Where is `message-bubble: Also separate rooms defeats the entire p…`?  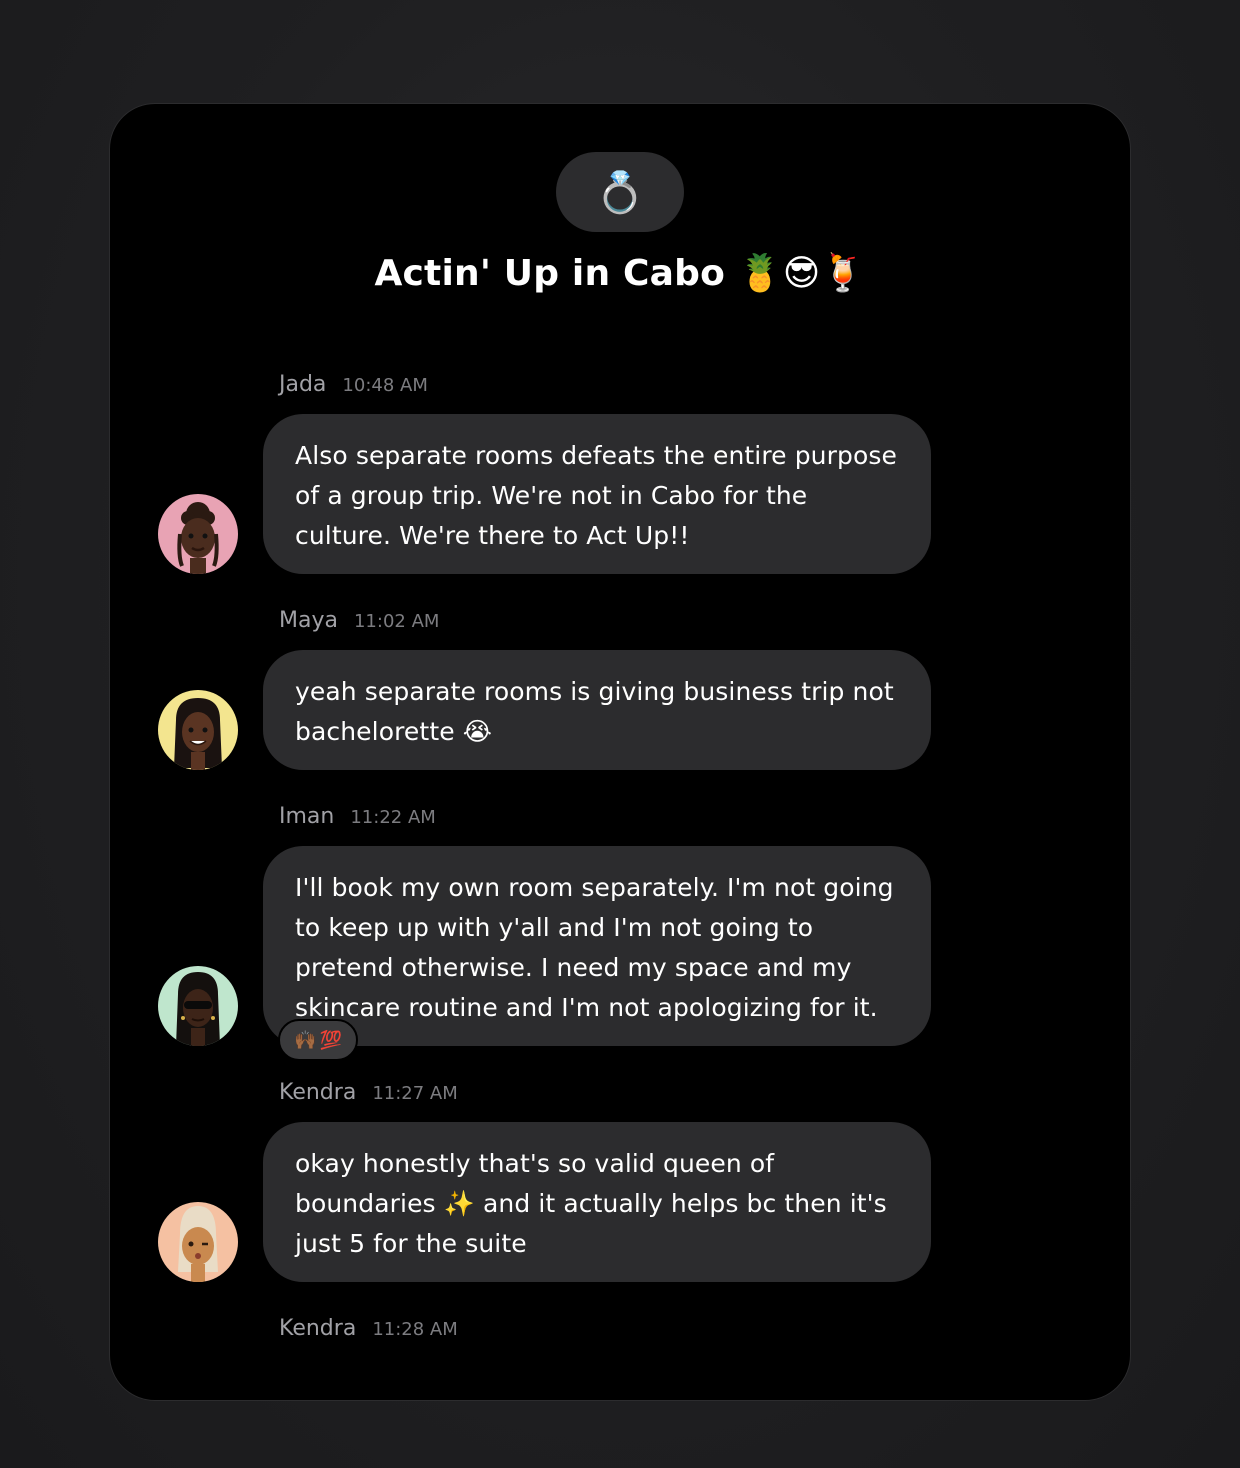
message-bubble: Also separate rooms defeats the entire p… is located at coordinates (597, 494).